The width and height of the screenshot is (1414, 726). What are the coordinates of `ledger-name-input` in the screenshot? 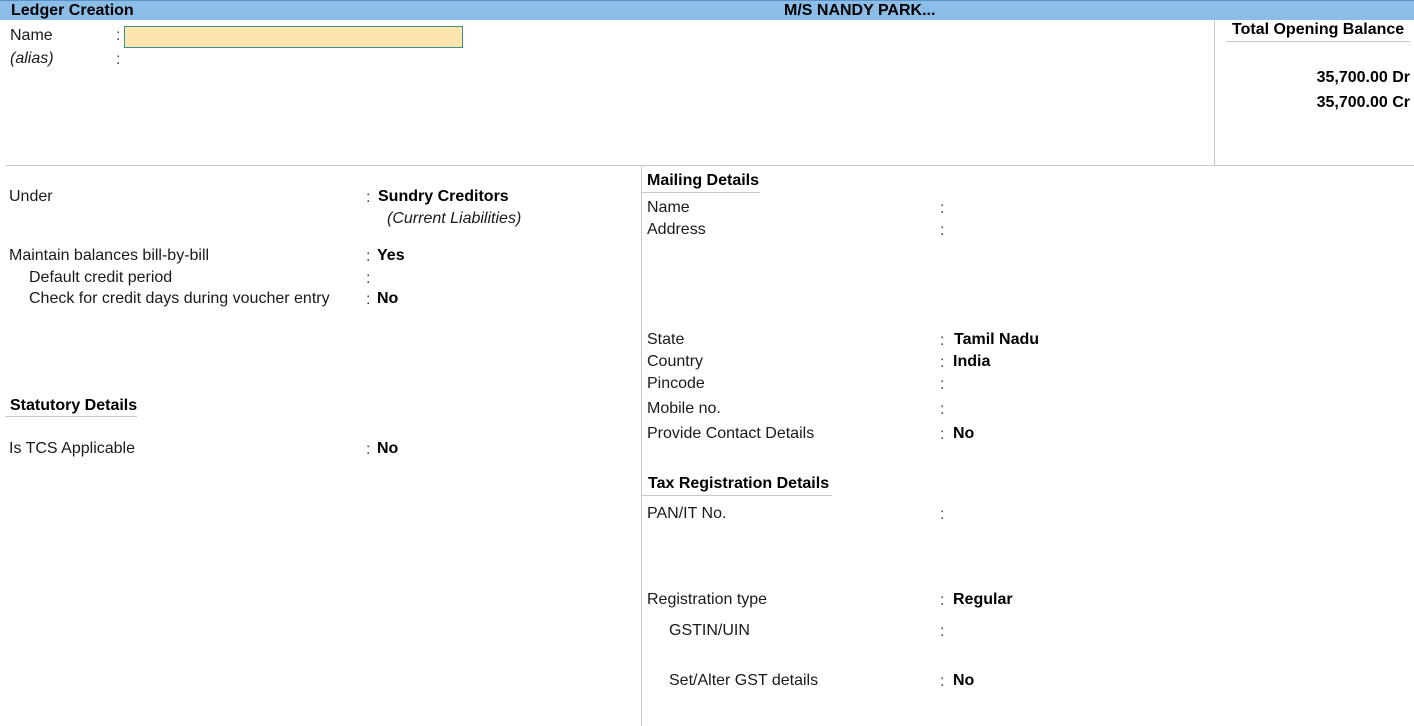 It's located at (293, 37).